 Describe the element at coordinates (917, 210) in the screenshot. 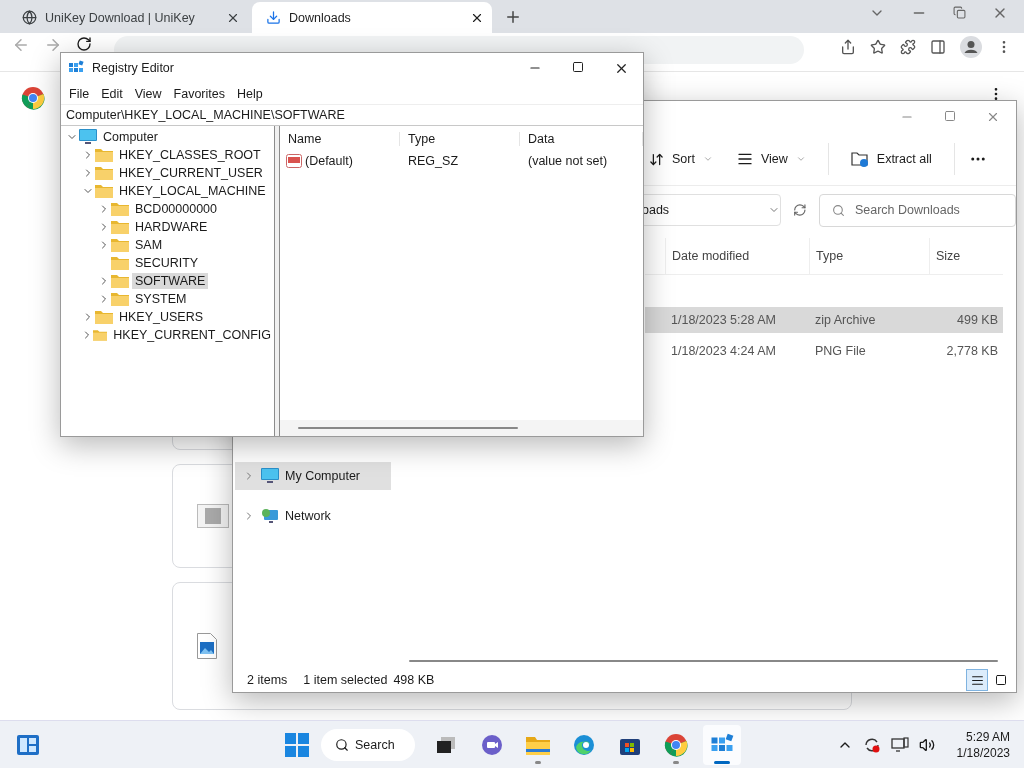

I see `search-field: Search Downloads` at that location.